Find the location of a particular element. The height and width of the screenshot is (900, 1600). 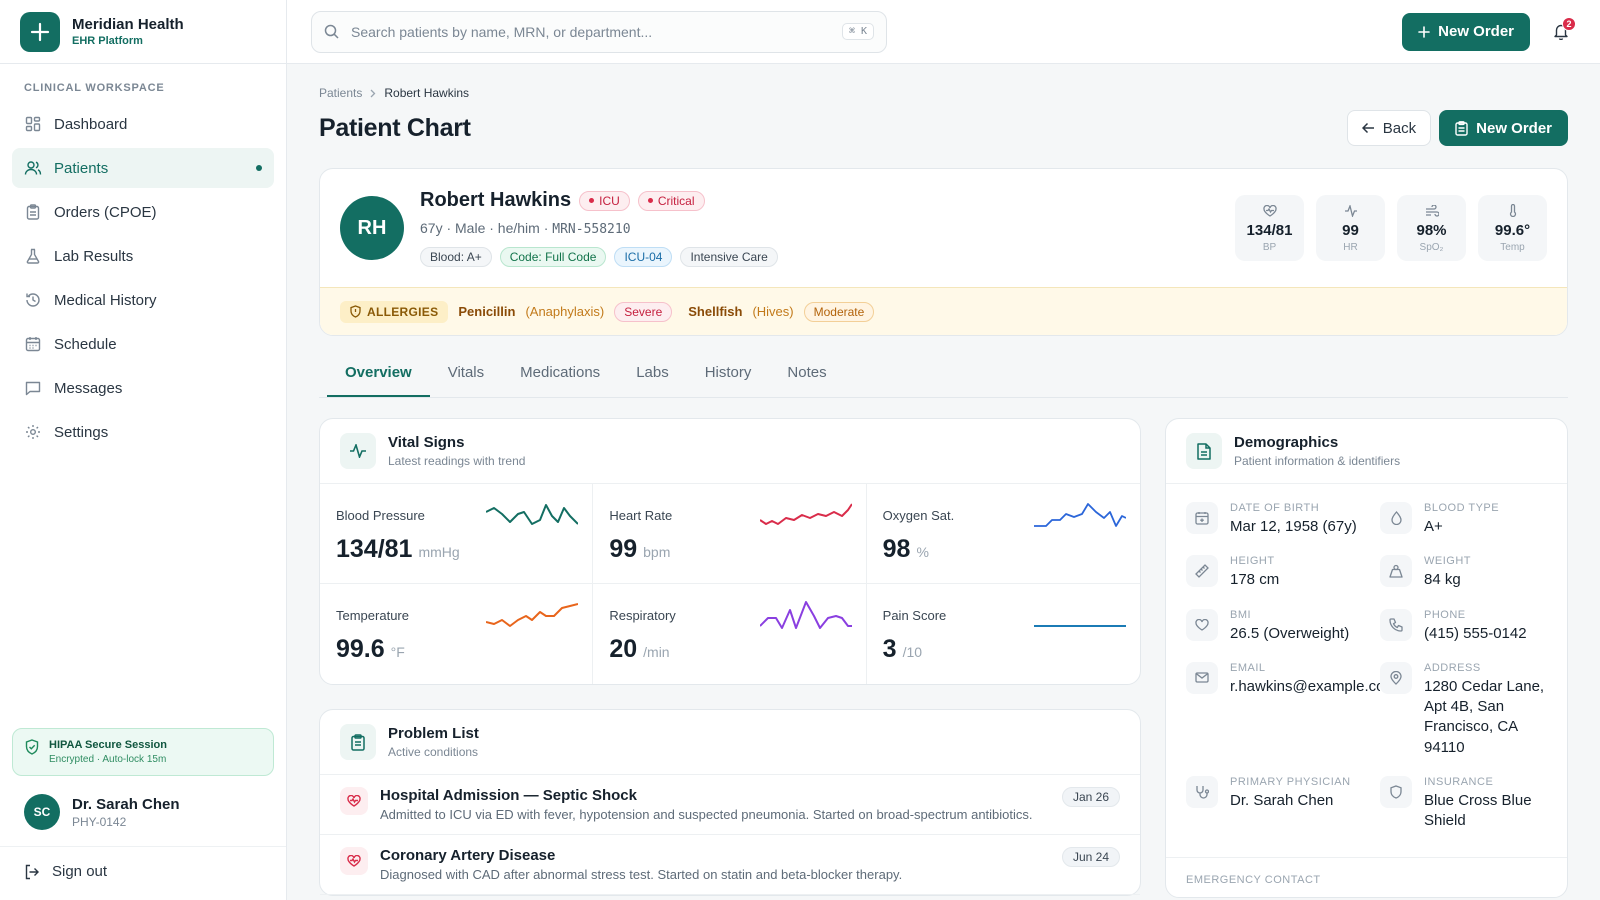

allergy-severity-badge: Moderate is located at coordinates (839, 311).